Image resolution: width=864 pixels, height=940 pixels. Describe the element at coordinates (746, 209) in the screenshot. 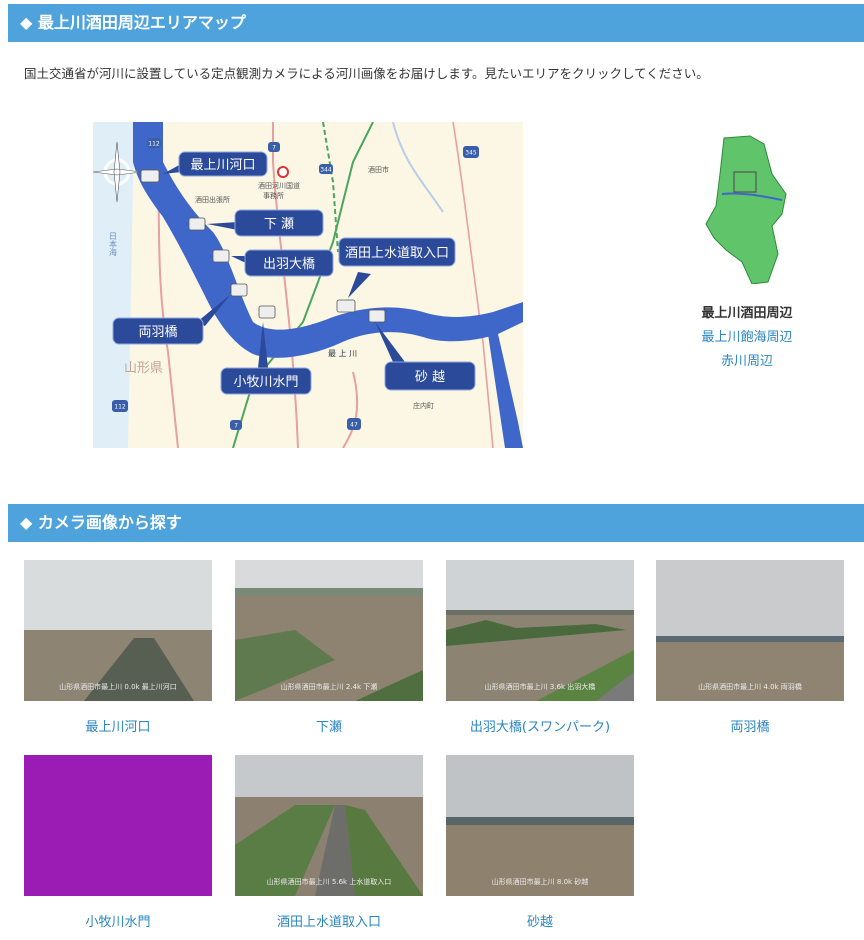

I see `prefecture-mini-map` at that location.